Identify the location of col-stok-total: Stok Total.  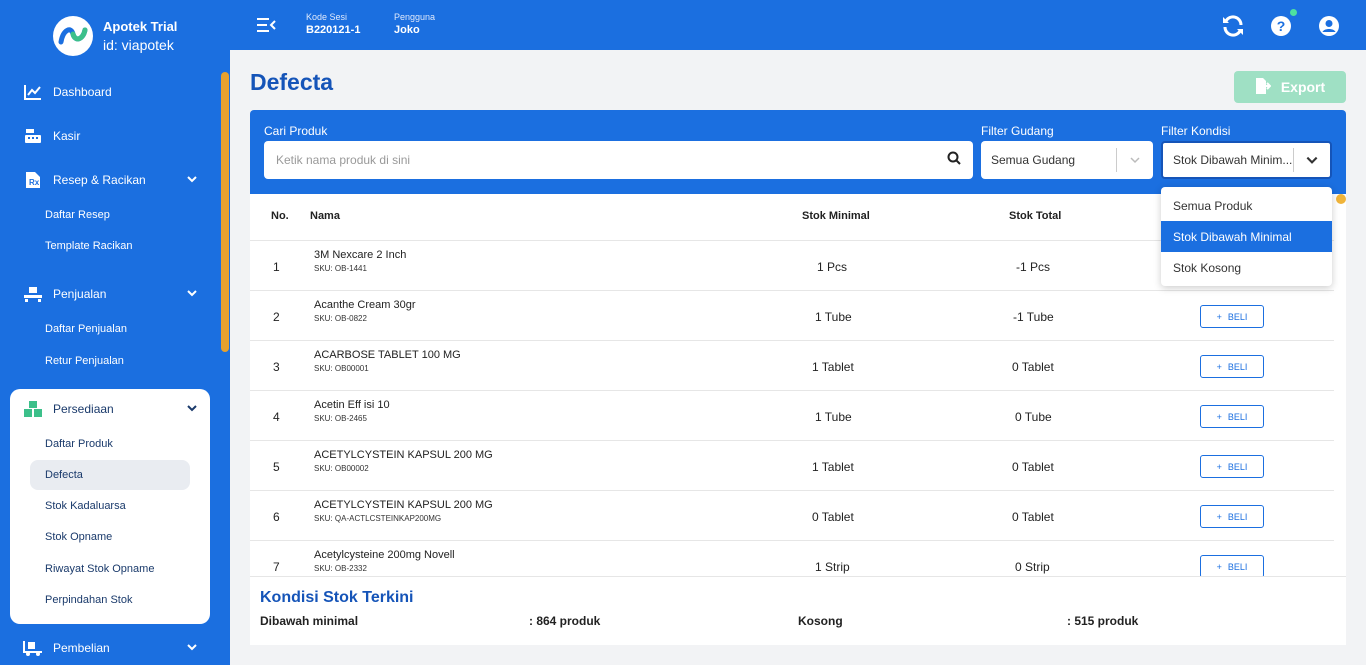
(1035, 216).